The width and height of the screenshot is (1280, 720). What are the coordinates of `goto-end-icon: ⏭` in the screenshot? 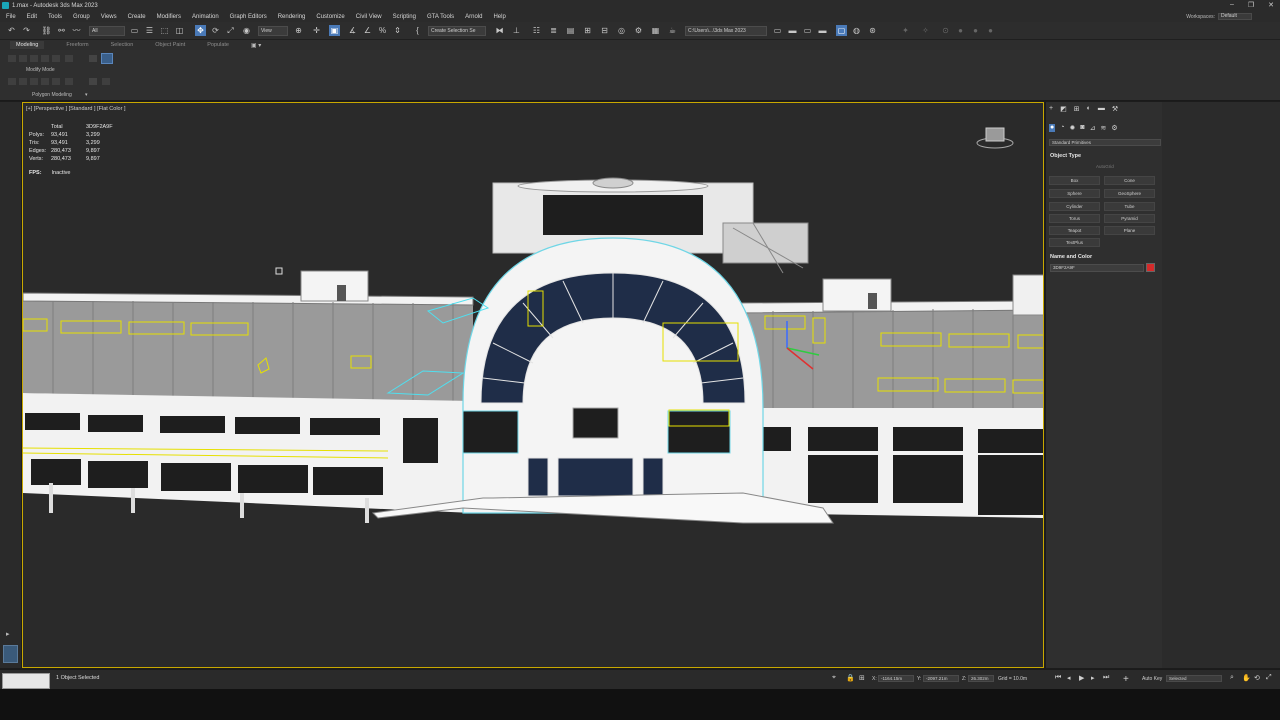 It's located at (1106, 678).